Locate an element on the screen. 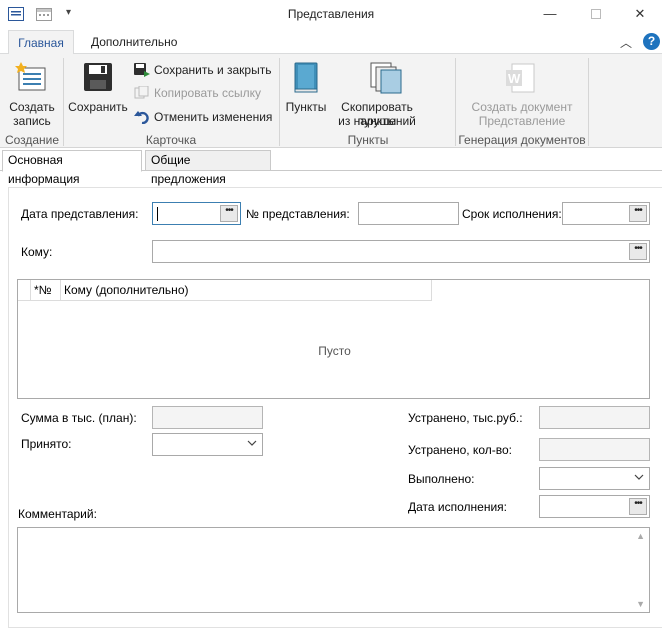 This screenshot has width=662, height=632. save-button: Сохранить is located at coordinates (98, 88).